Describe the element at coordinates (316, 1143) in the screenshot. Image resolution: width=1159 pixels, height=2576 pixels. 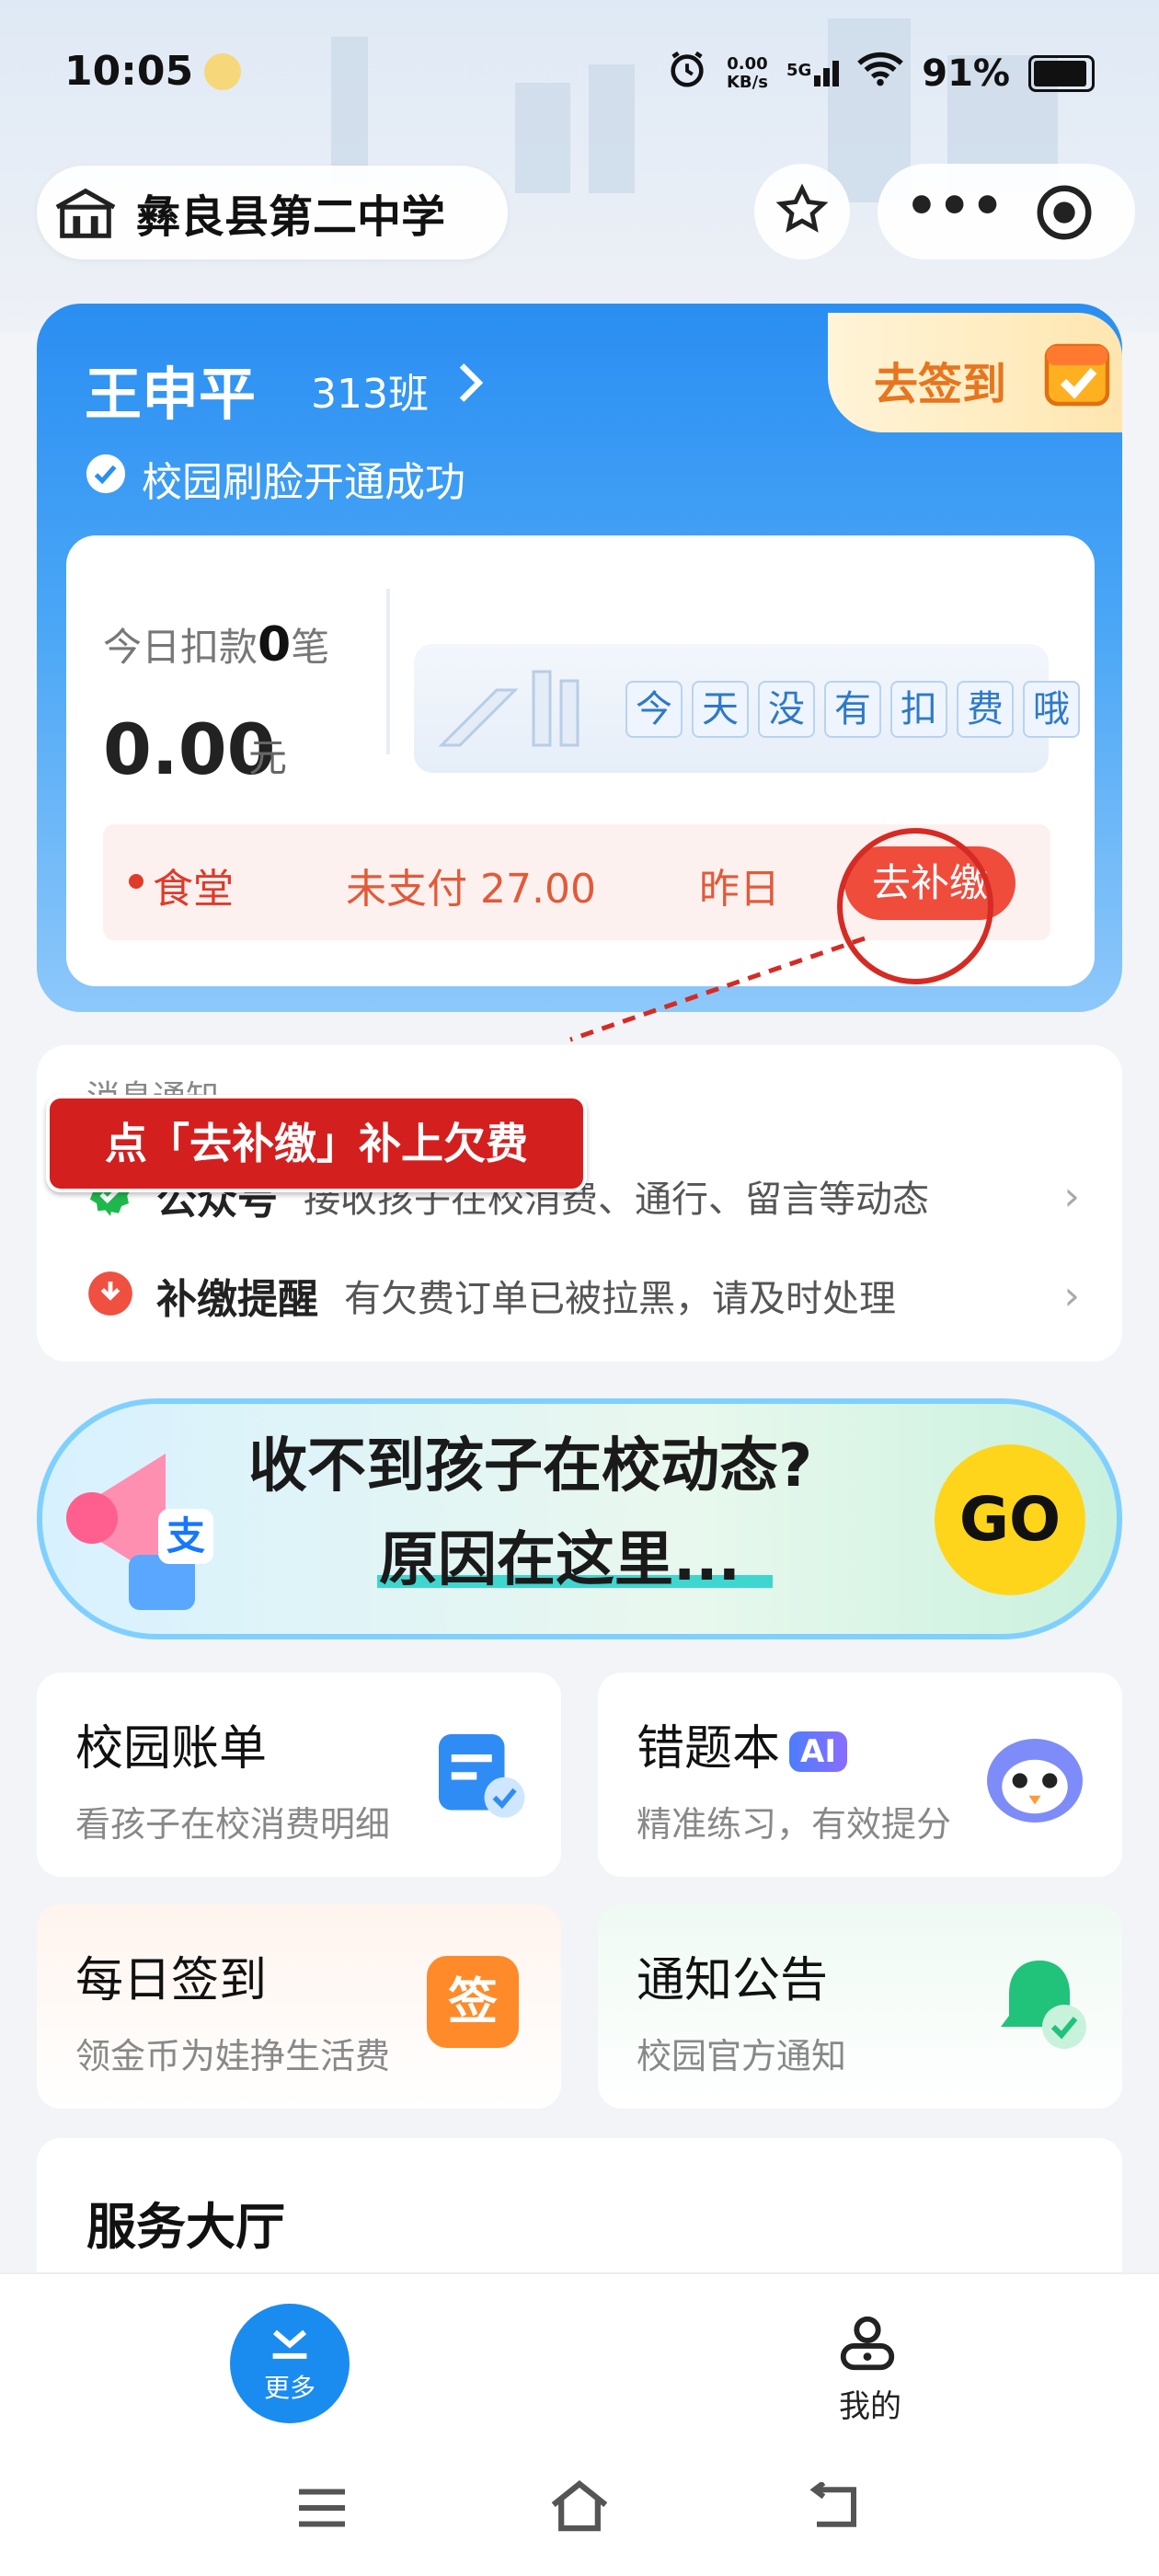
I see `repay-callout: 点「去补缴」补上欠费` at that location.